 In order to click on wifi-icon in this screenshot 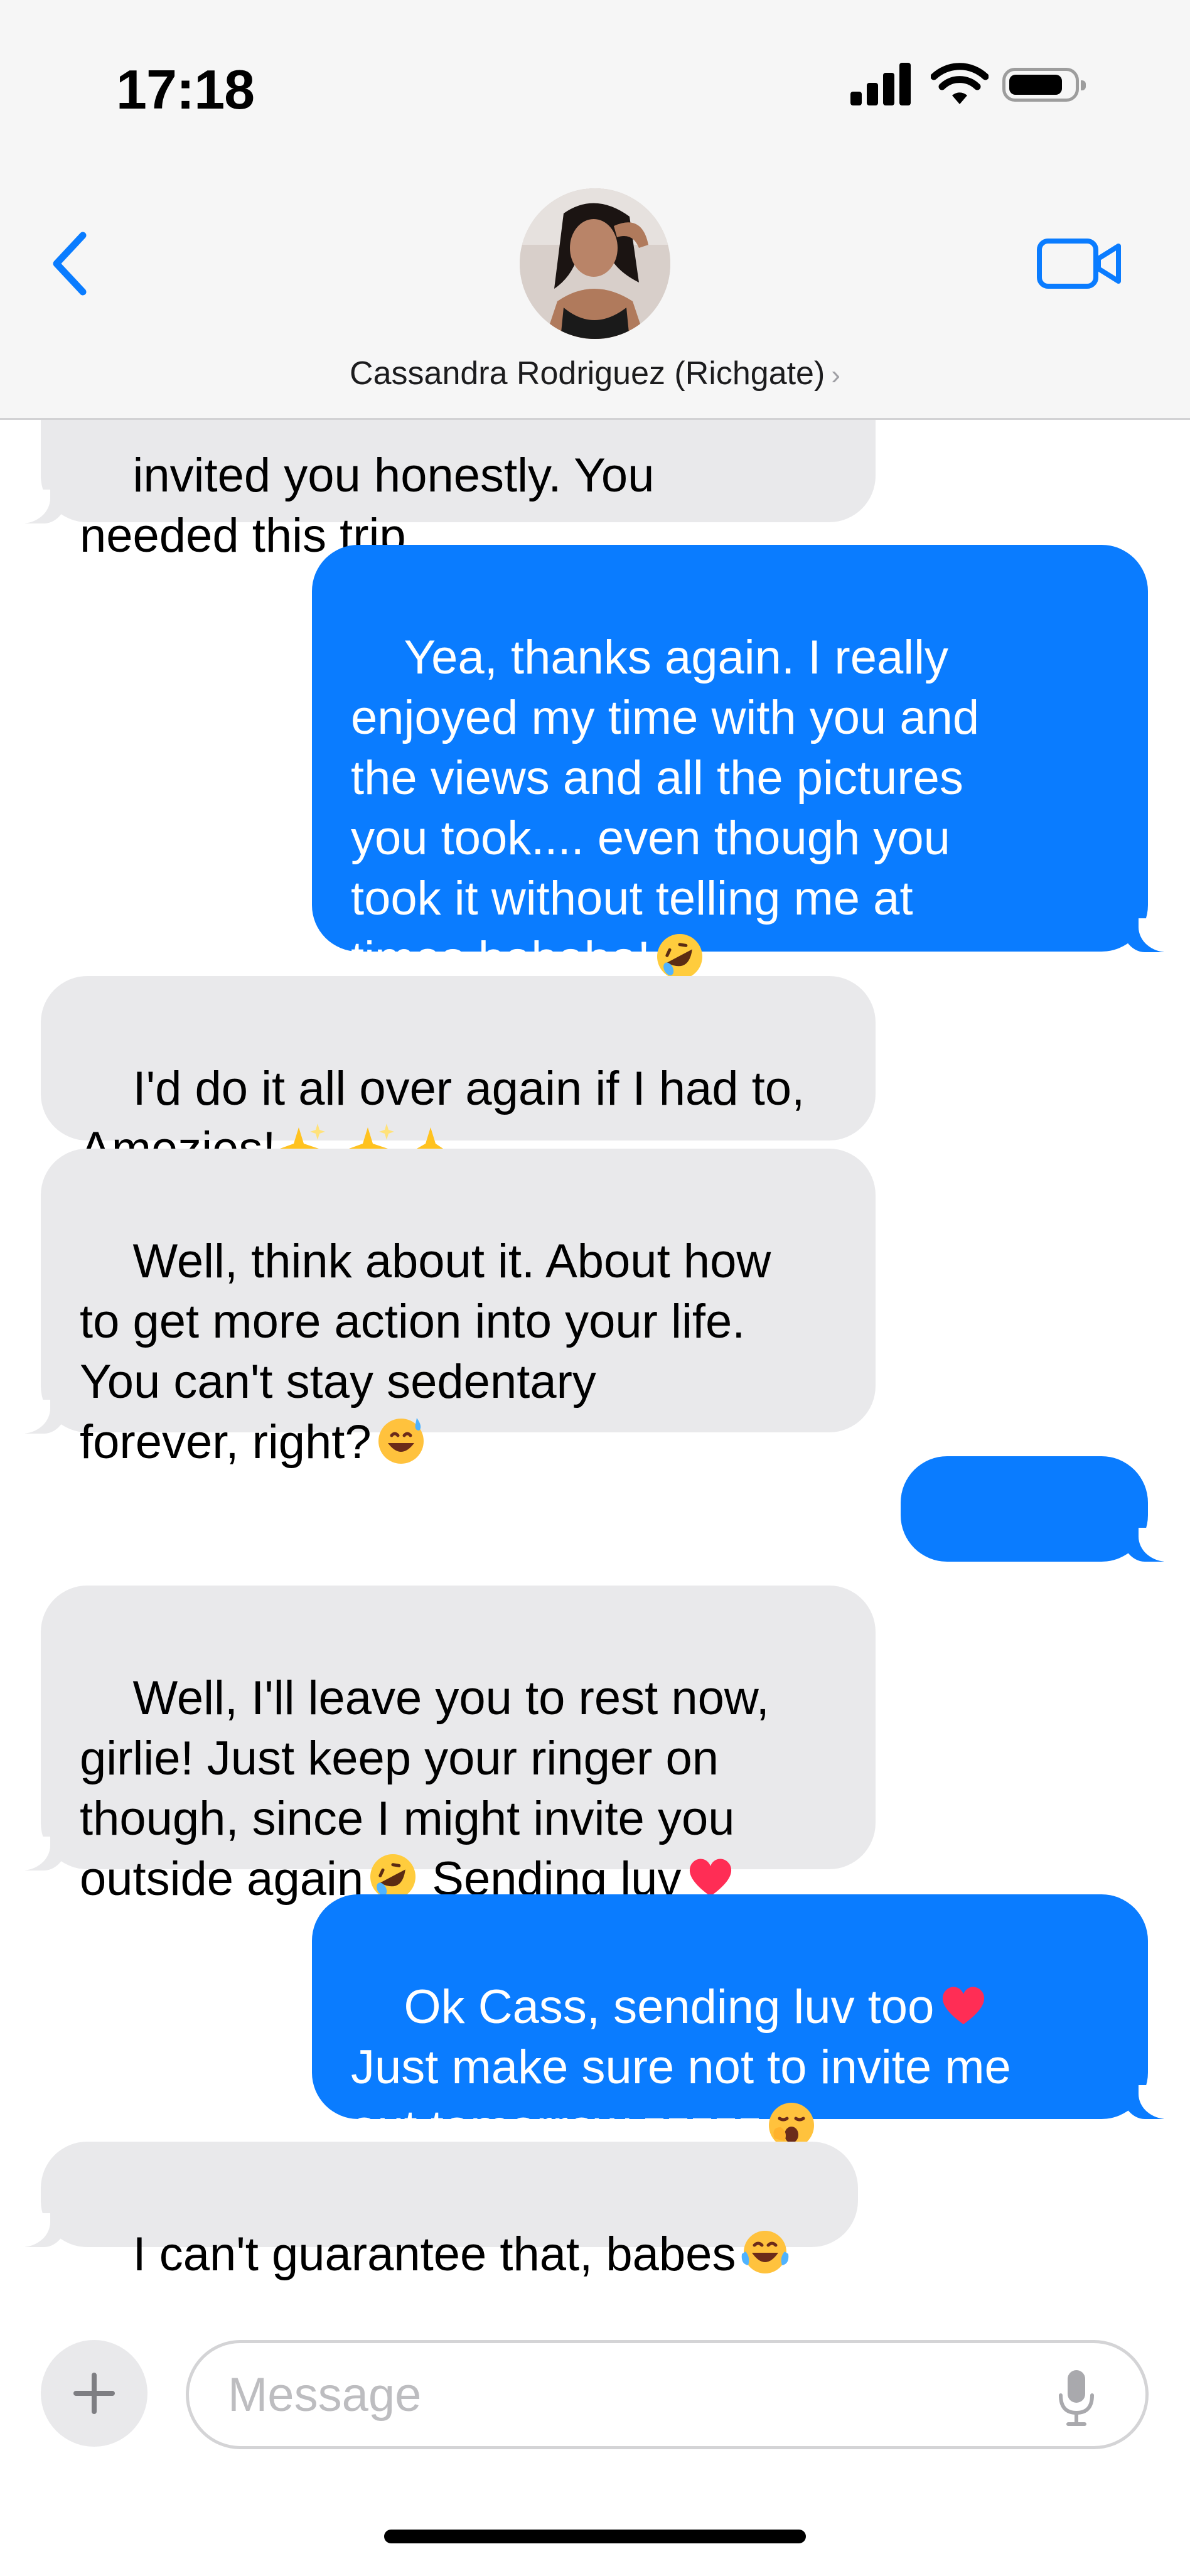, I will do `click(960, 83)`.